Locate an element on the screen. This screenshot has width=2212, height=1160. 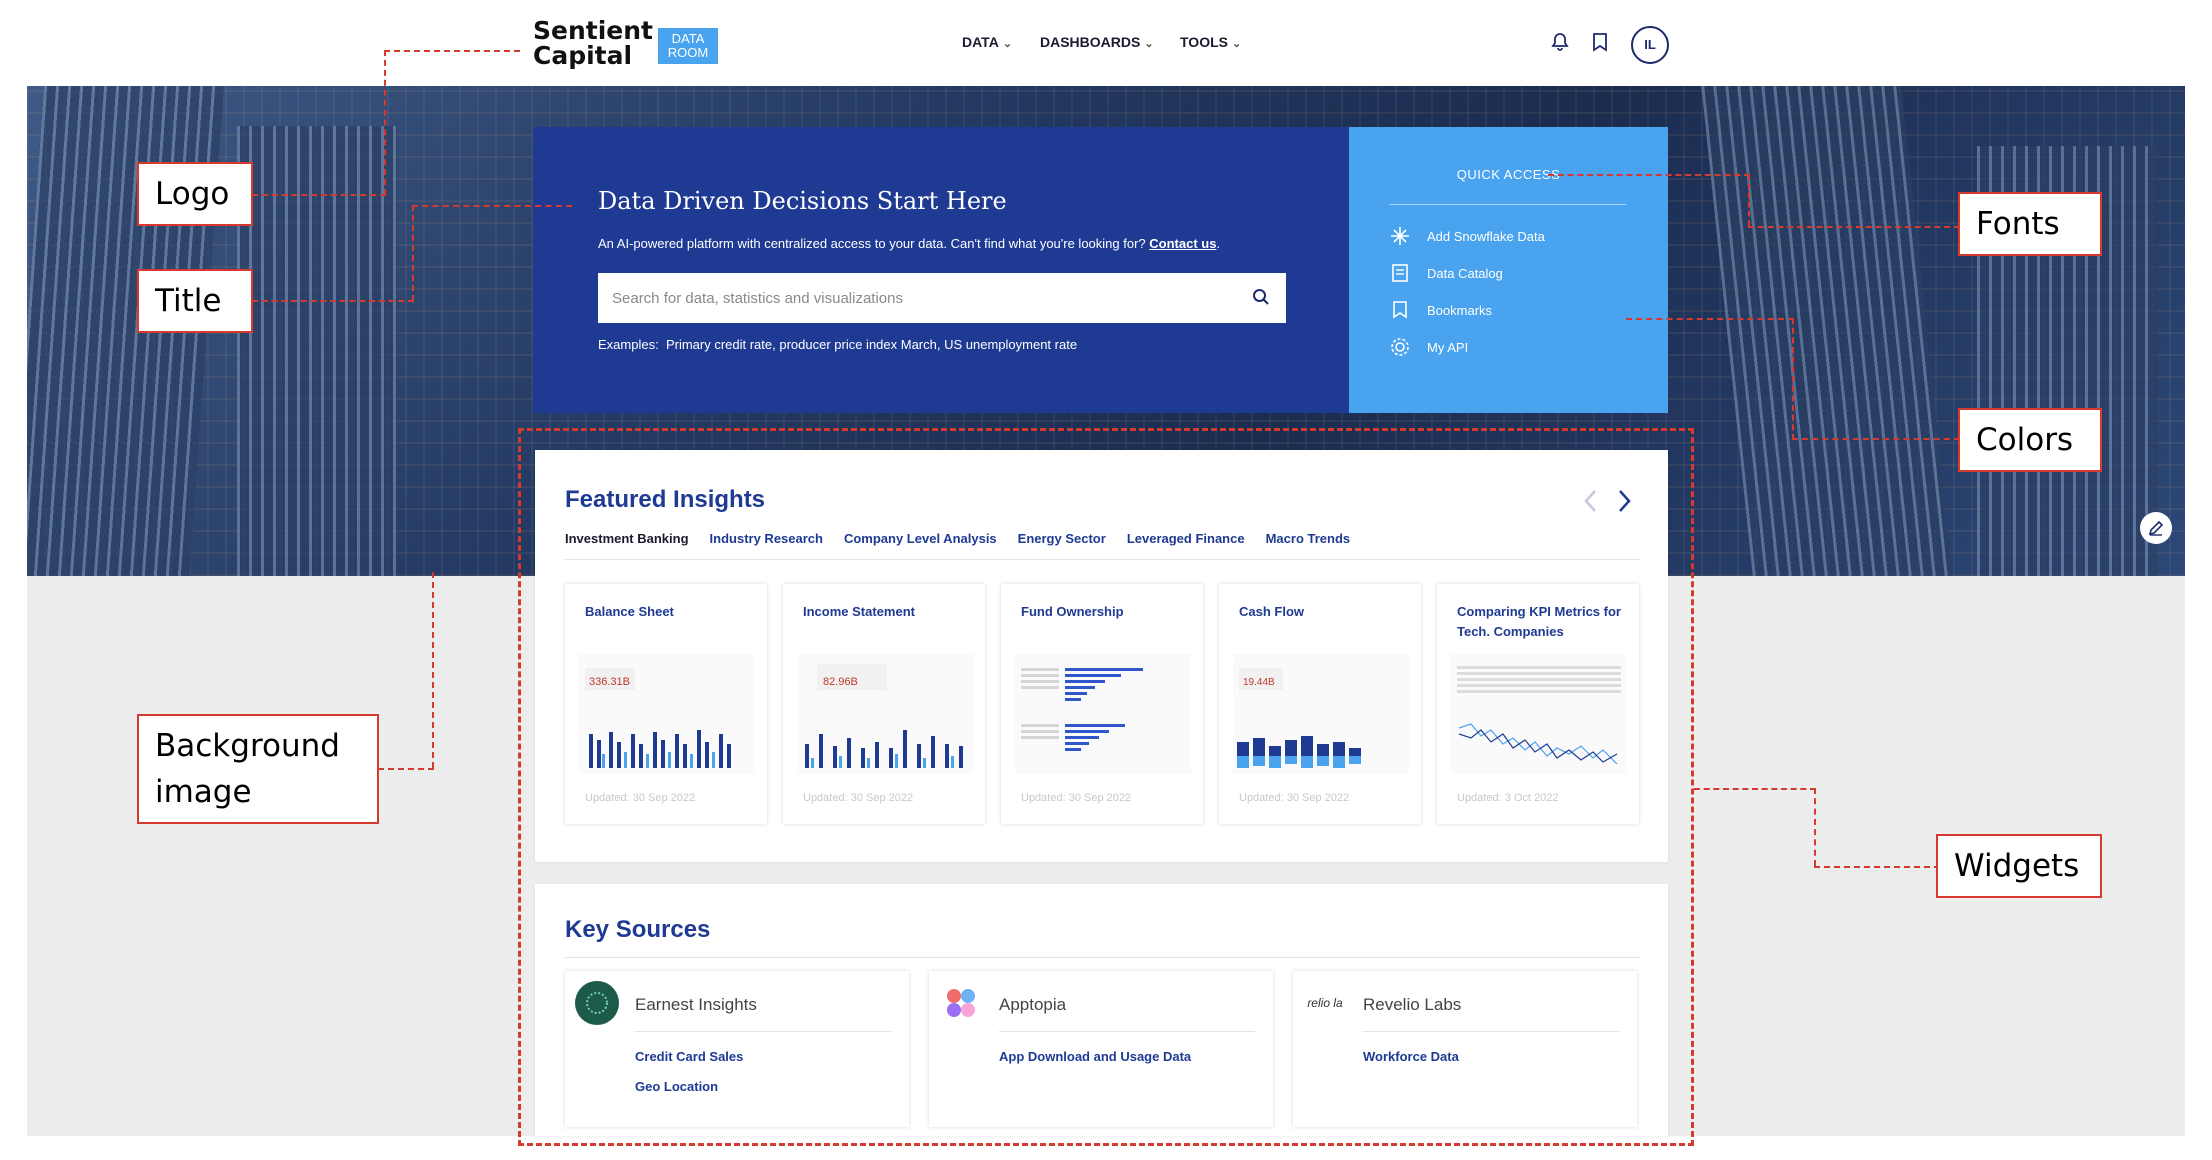
sentient-capital-logo: Sentient Capital is located at coordinates (593, 43).